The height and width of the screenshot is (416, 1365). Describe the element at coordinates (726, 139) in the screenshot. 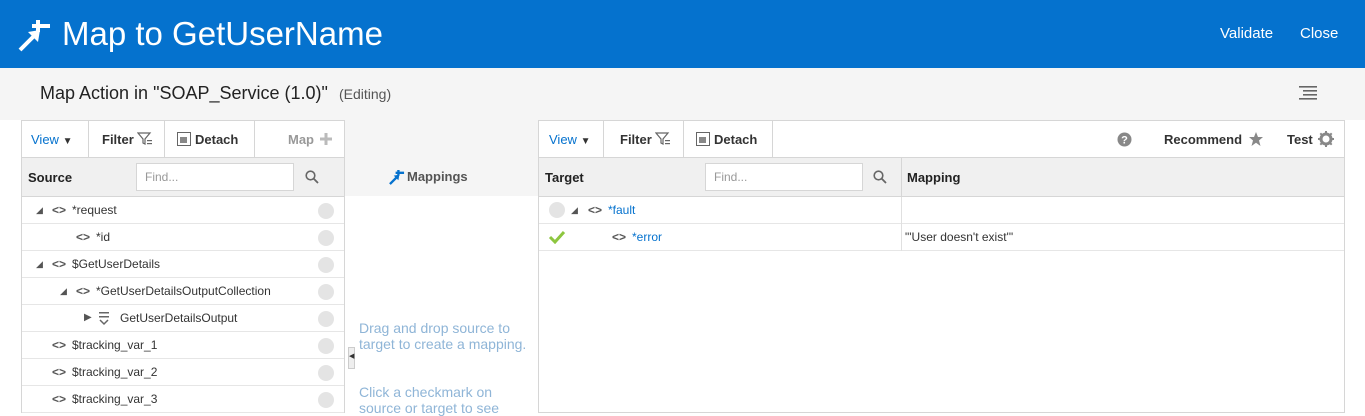

I see `target-detach-button: Detach` at that location.